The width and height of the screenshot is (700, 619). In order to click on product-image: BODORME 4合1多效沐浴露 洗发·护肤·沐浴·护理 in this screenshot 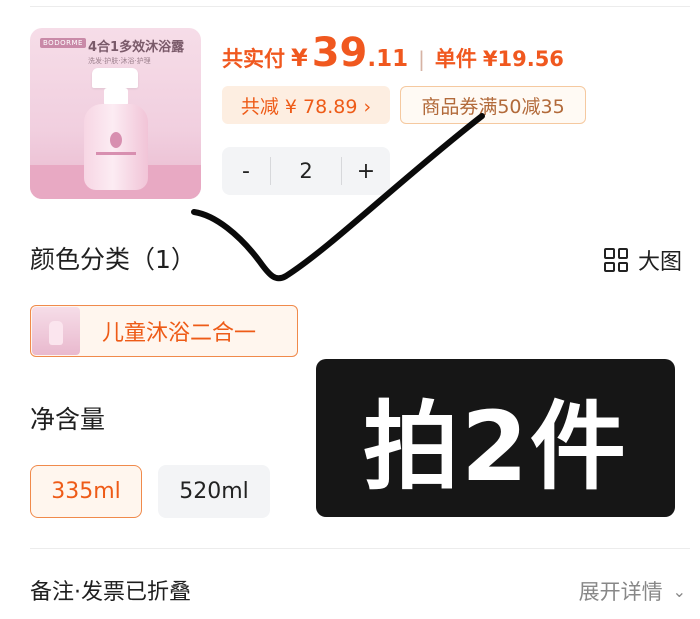, I will do `click(115, 113)`.